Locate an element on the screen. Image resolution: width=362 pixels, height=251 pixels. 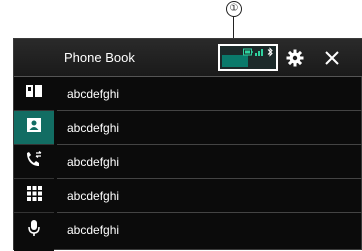
sidebar-item-recent-calls is located at coordinates (34, 162).